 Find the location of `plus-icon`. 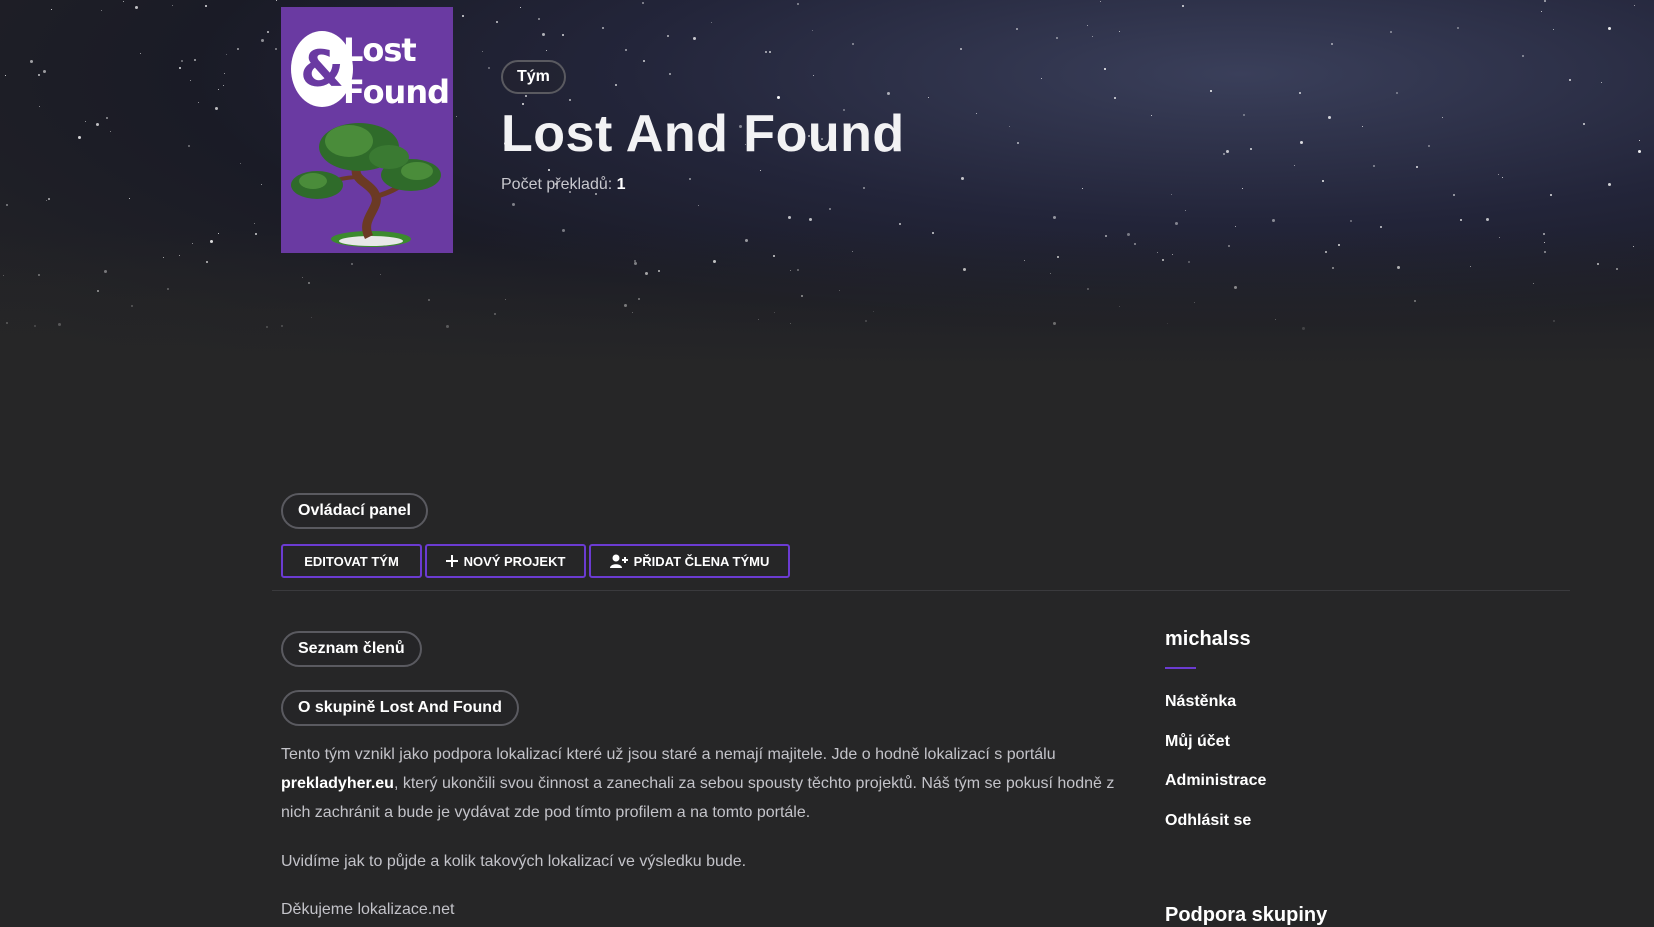

plus-icon is located at coordinates (451, 561).